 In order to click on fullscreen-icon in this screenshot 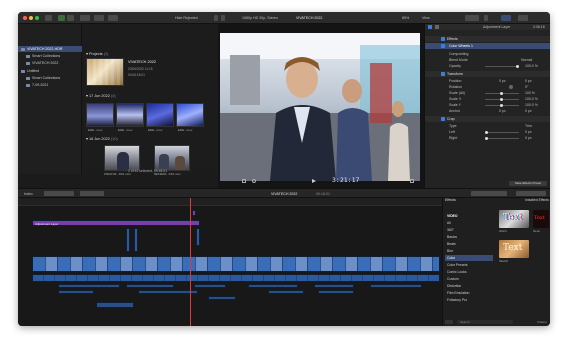, I will do `click(412, 181)`.